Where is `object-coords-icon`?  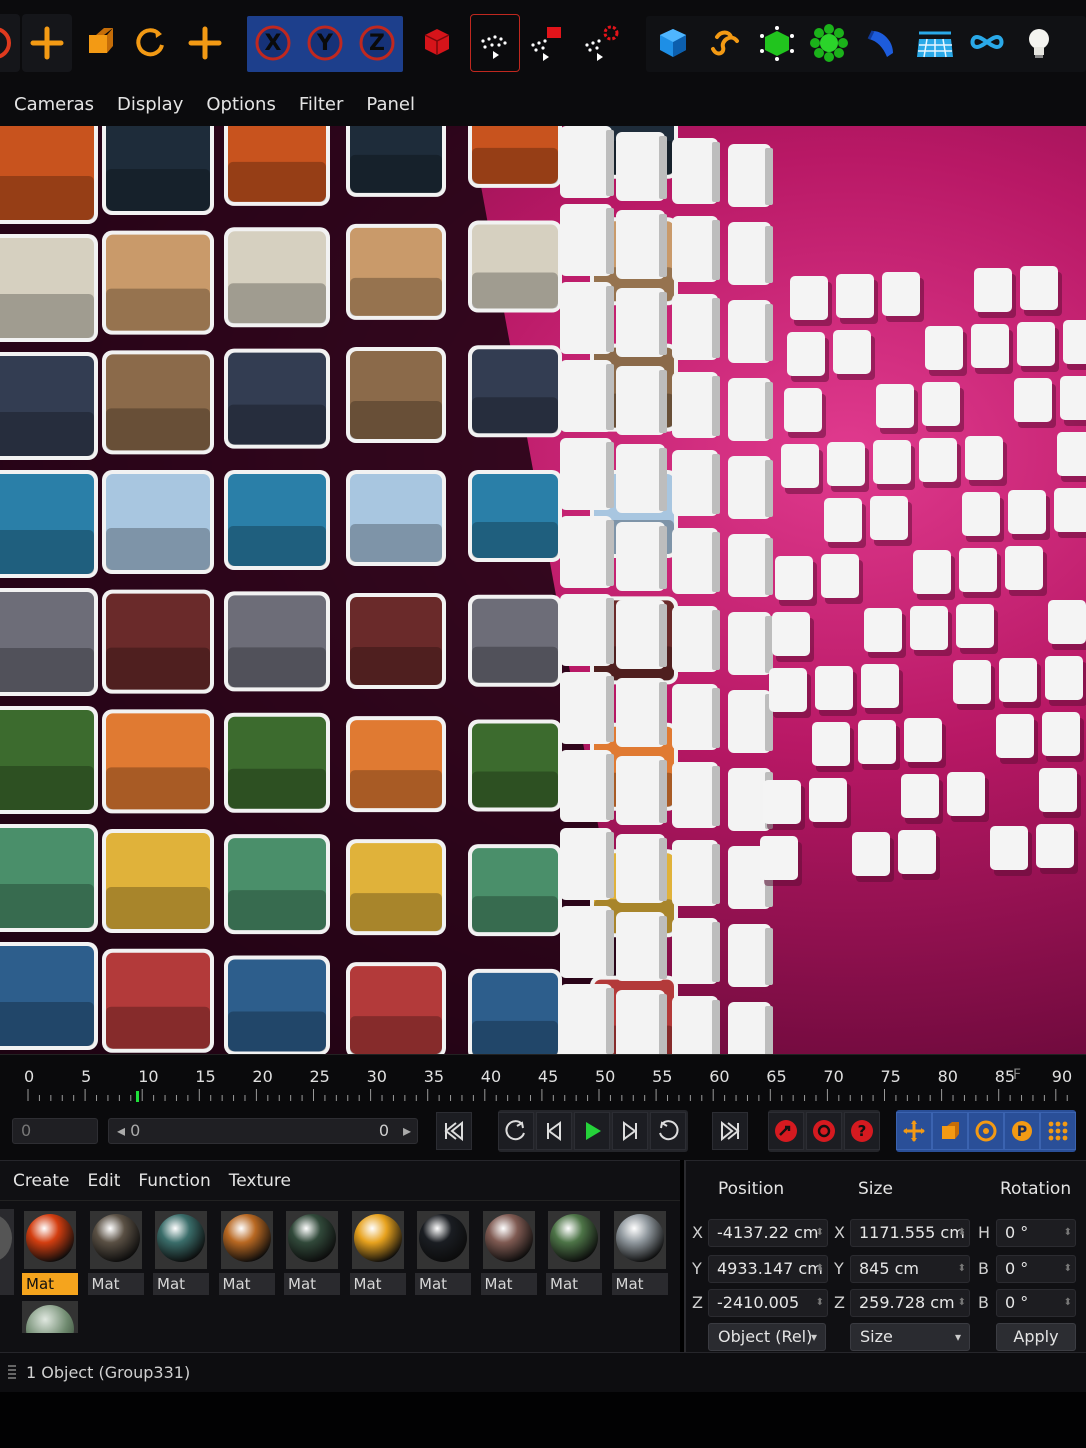
object-coords-icon is located at coordinates (437, 43).